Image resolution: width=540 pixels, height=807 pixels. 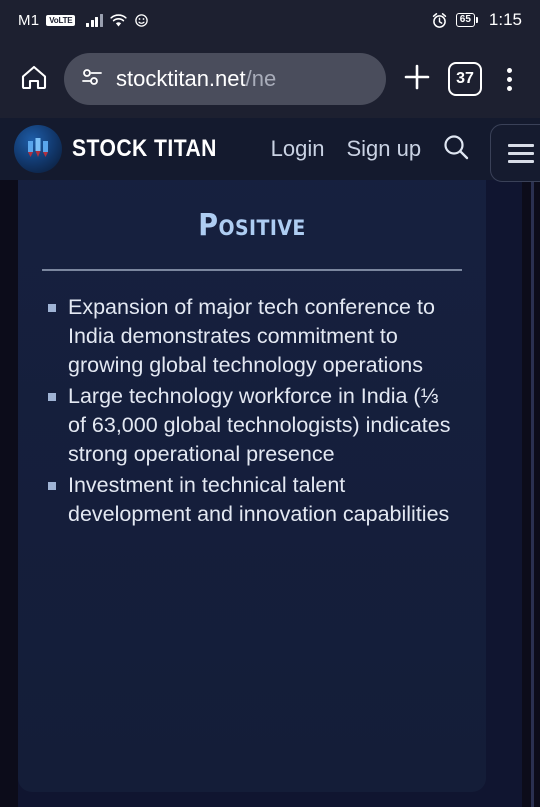 I want to click on url-path: /ne, so click(x=261, y=78).